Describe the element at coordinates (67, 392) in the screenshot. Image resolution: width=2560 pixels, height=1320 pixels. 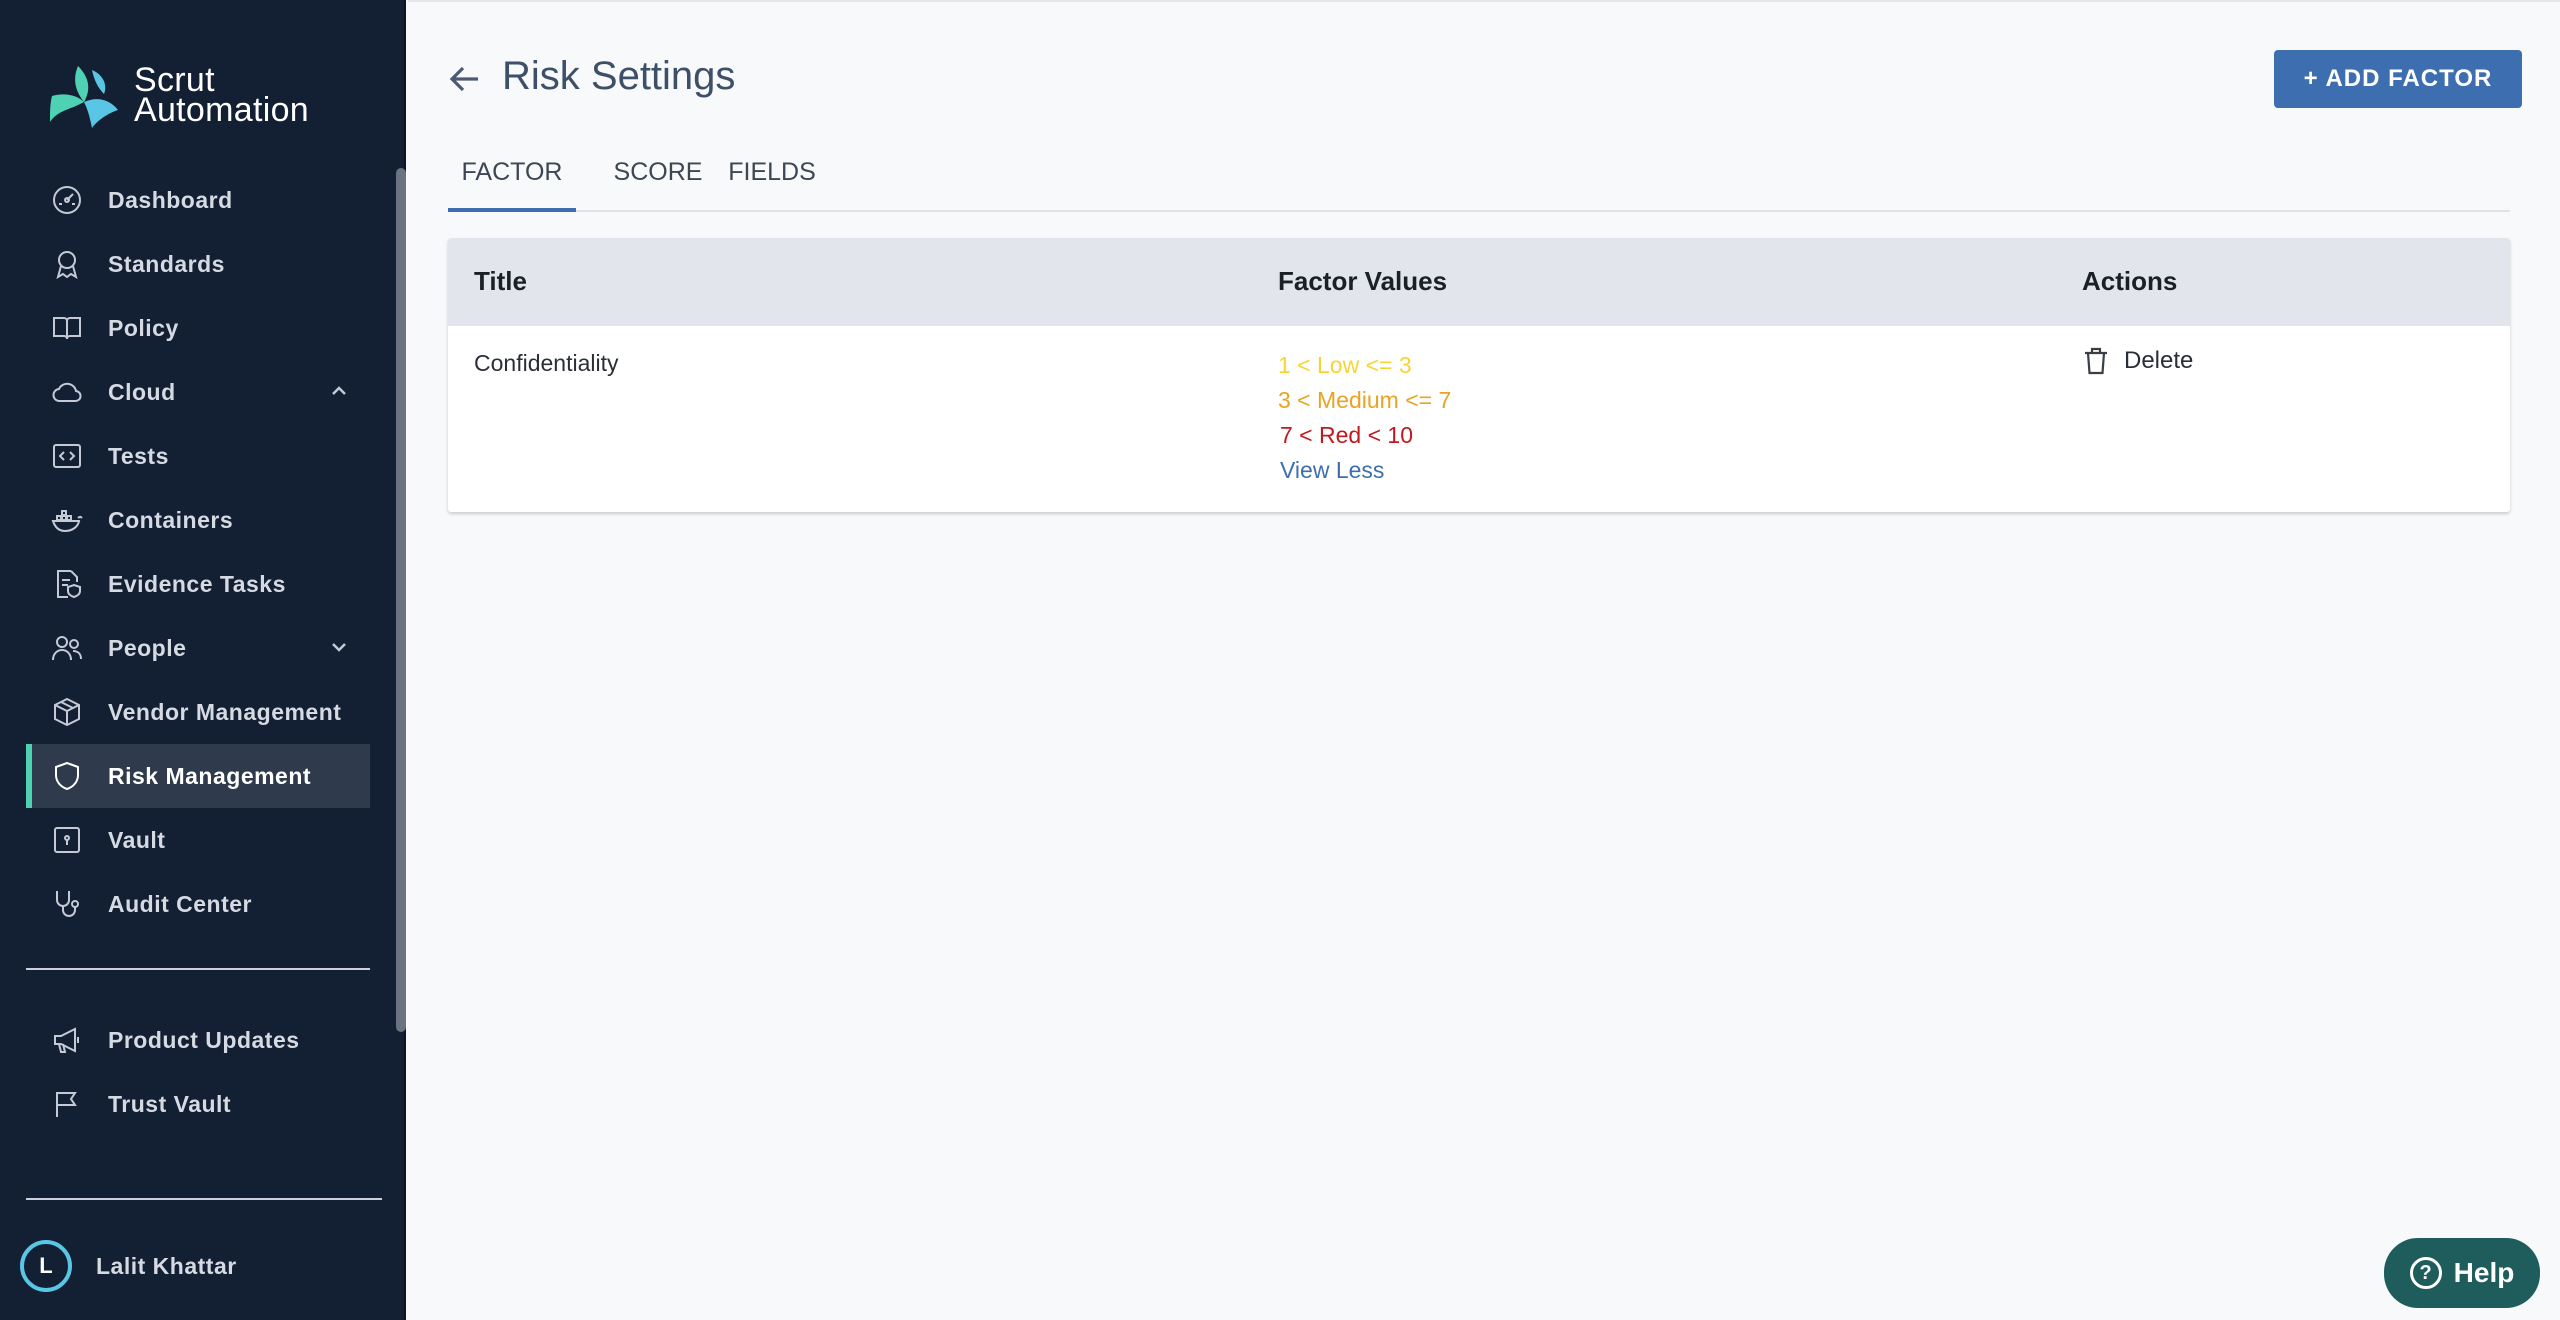
I see `cloud-icon` at that location.